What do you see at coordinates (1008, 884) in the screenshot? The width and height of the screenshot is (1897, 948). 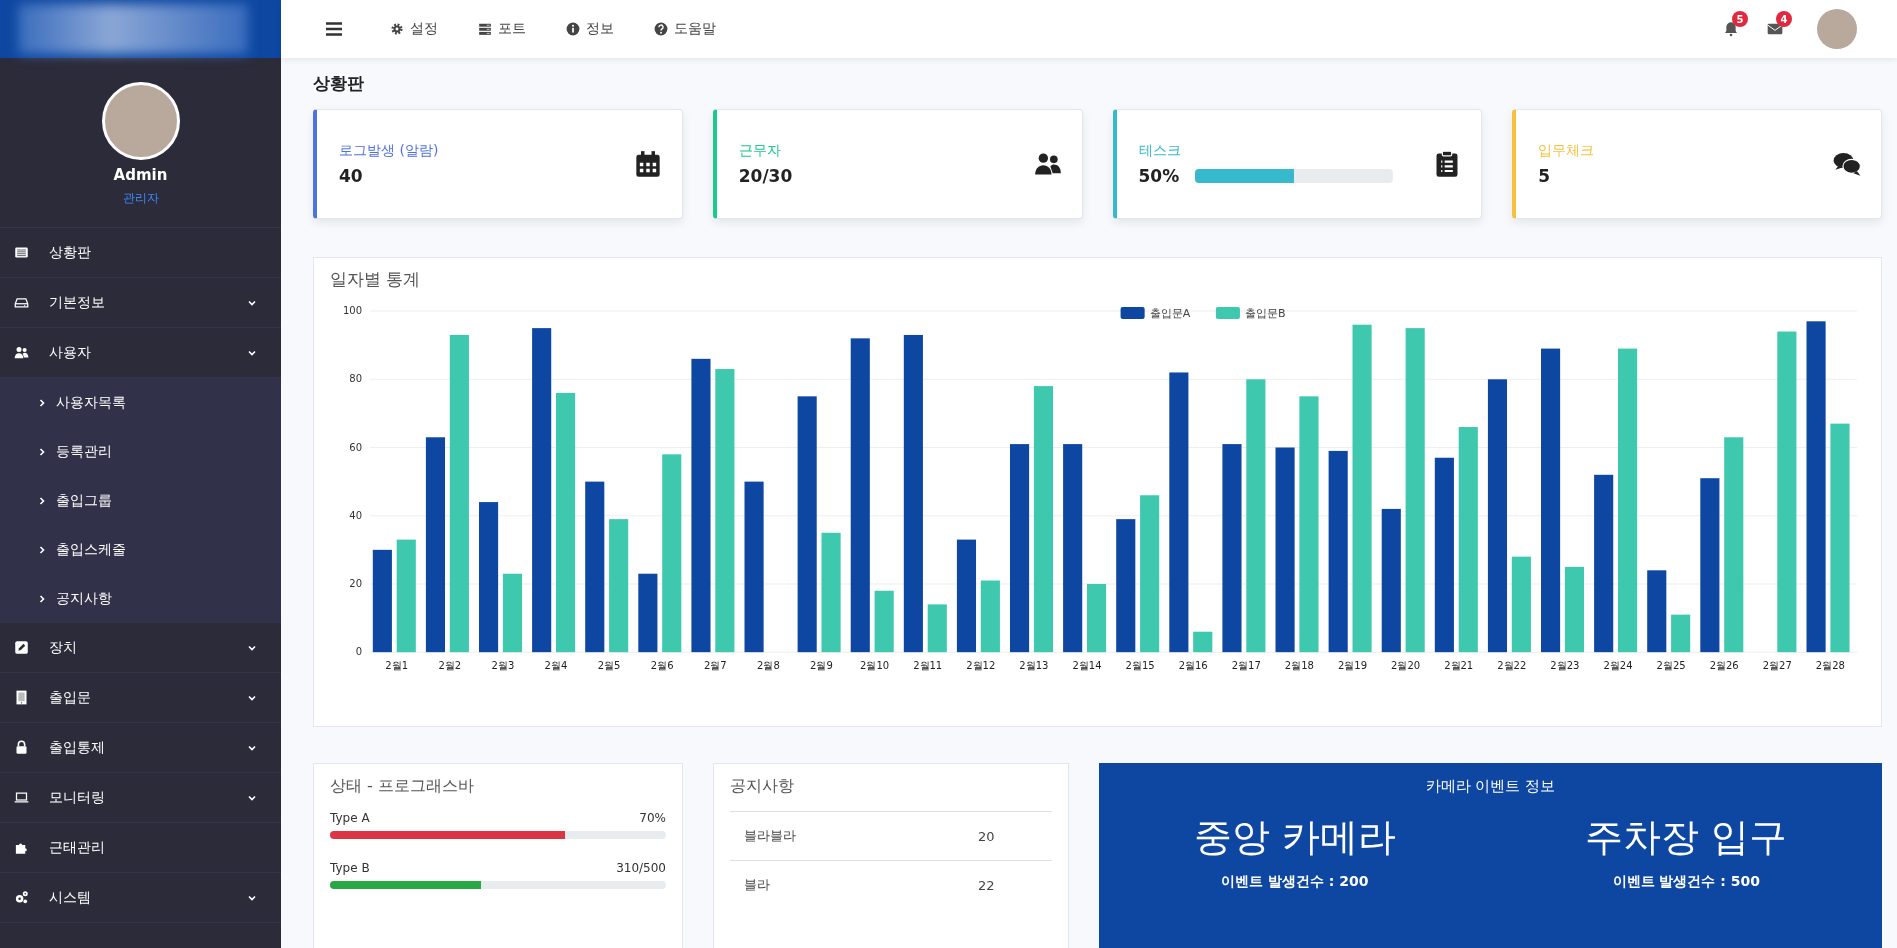 I see `table-cell: 22` at bounding box center [1008, 884].